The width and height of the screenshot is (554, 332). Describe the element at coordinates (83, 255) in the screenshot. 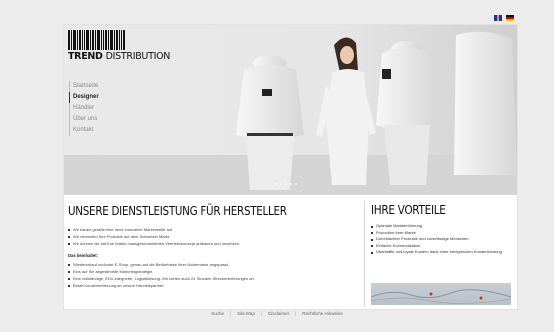

I see `section-subhead: Das beinhaltet:` at that location.